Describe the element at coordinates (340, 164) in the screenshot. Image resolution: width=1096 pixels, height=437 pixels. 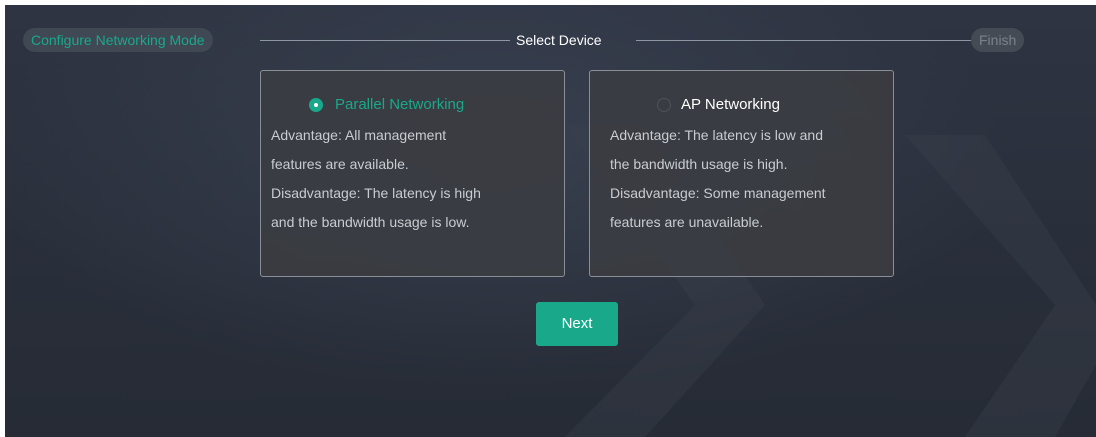
I see `description-line: features are available.` at that location.